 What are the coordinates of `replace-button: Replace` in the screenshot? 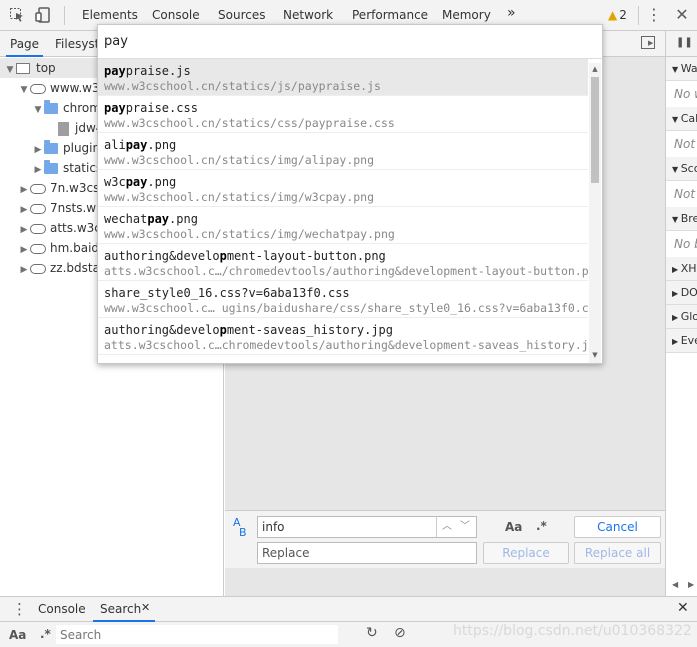 It's located at (526, 553).